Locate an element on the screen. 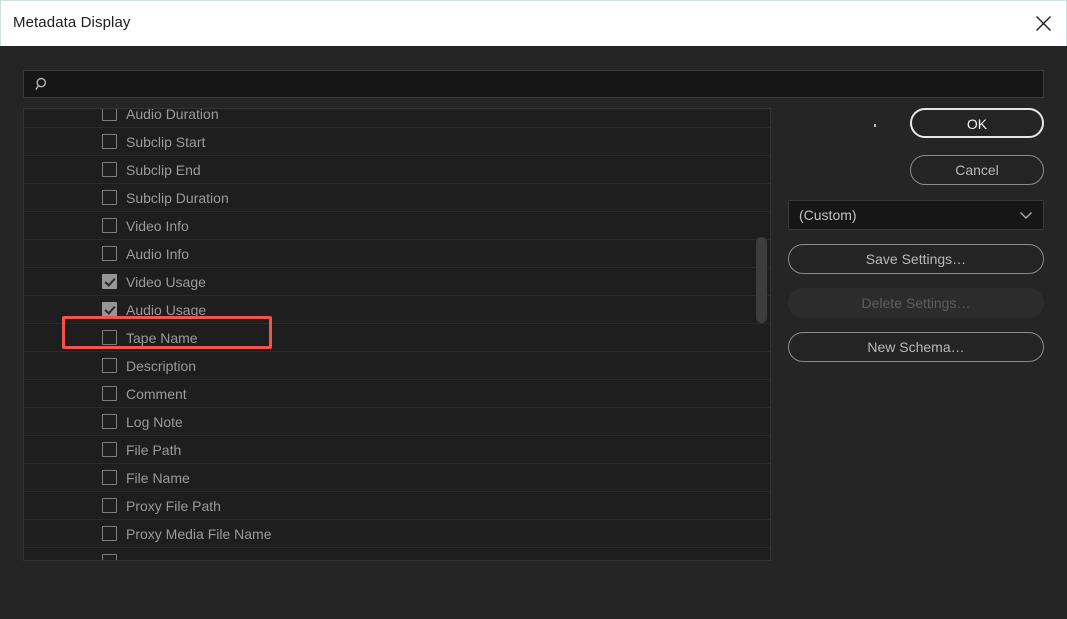 This screenshot has width=1067, height=619. list-item is located at coordinates (397, 554).